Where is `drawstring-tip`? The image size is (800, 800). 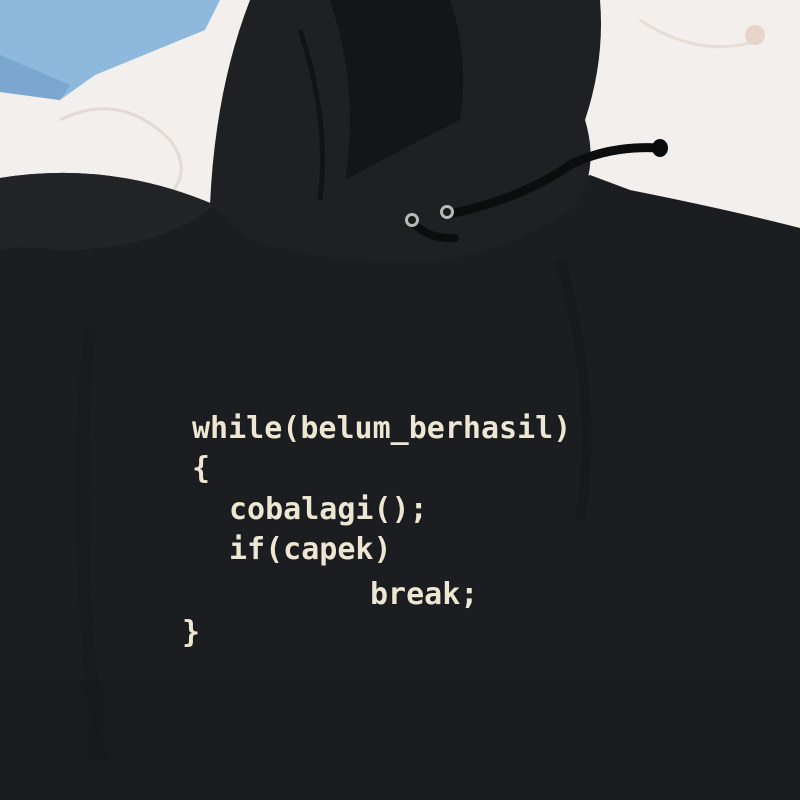
drawstring-tip is located at coordinates (660, 148).